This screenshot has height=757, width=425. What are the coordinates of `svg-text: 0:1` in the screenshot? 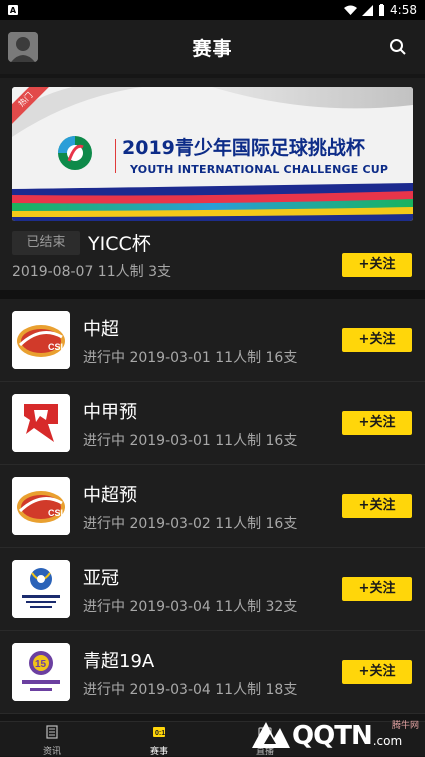 It's located at (160, 733).